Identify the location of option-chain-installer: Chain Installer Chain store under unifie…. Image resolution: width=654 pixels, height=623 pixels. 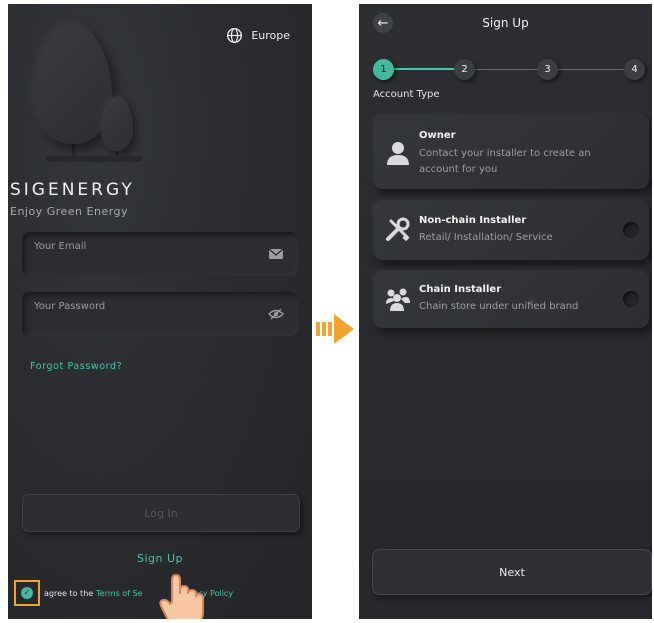
(511, 299).